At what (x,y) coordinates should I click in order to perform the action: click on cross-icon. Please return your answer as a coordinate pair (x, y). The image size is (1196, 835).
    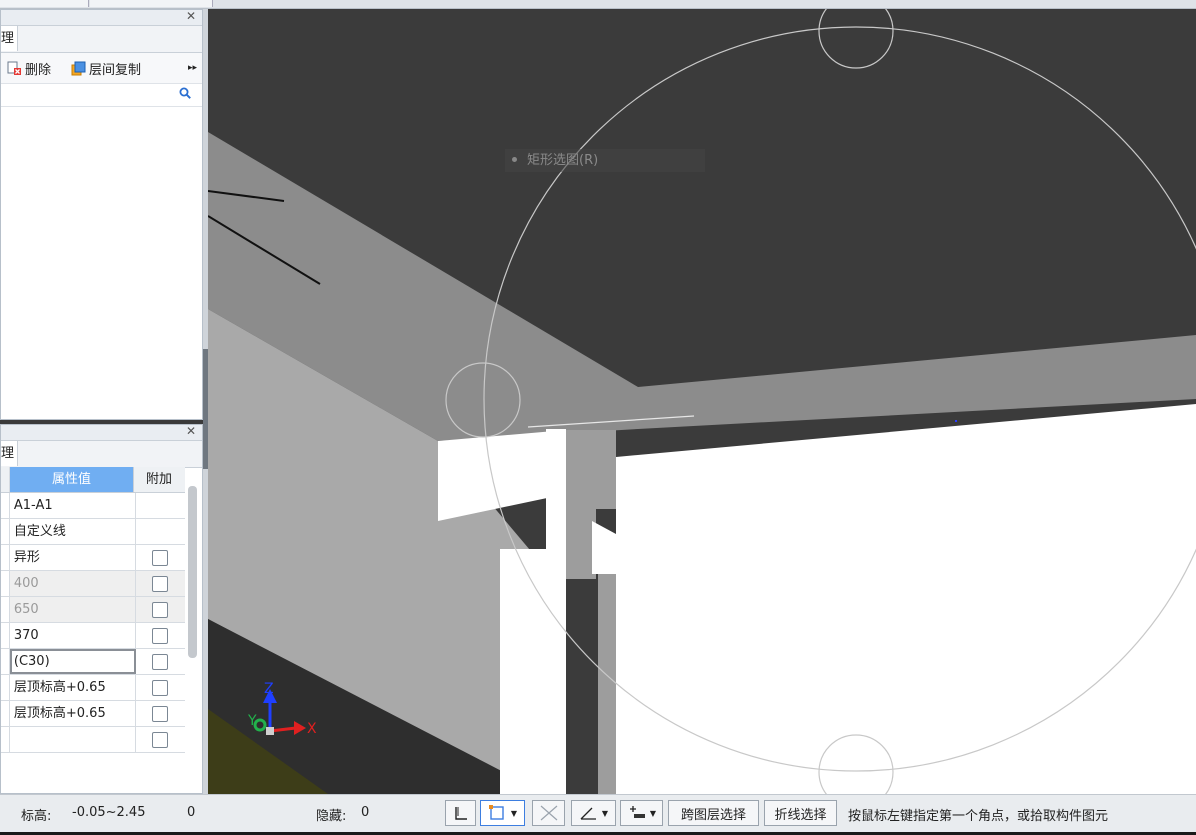
    Looking at the image, I should click on (548, 813).